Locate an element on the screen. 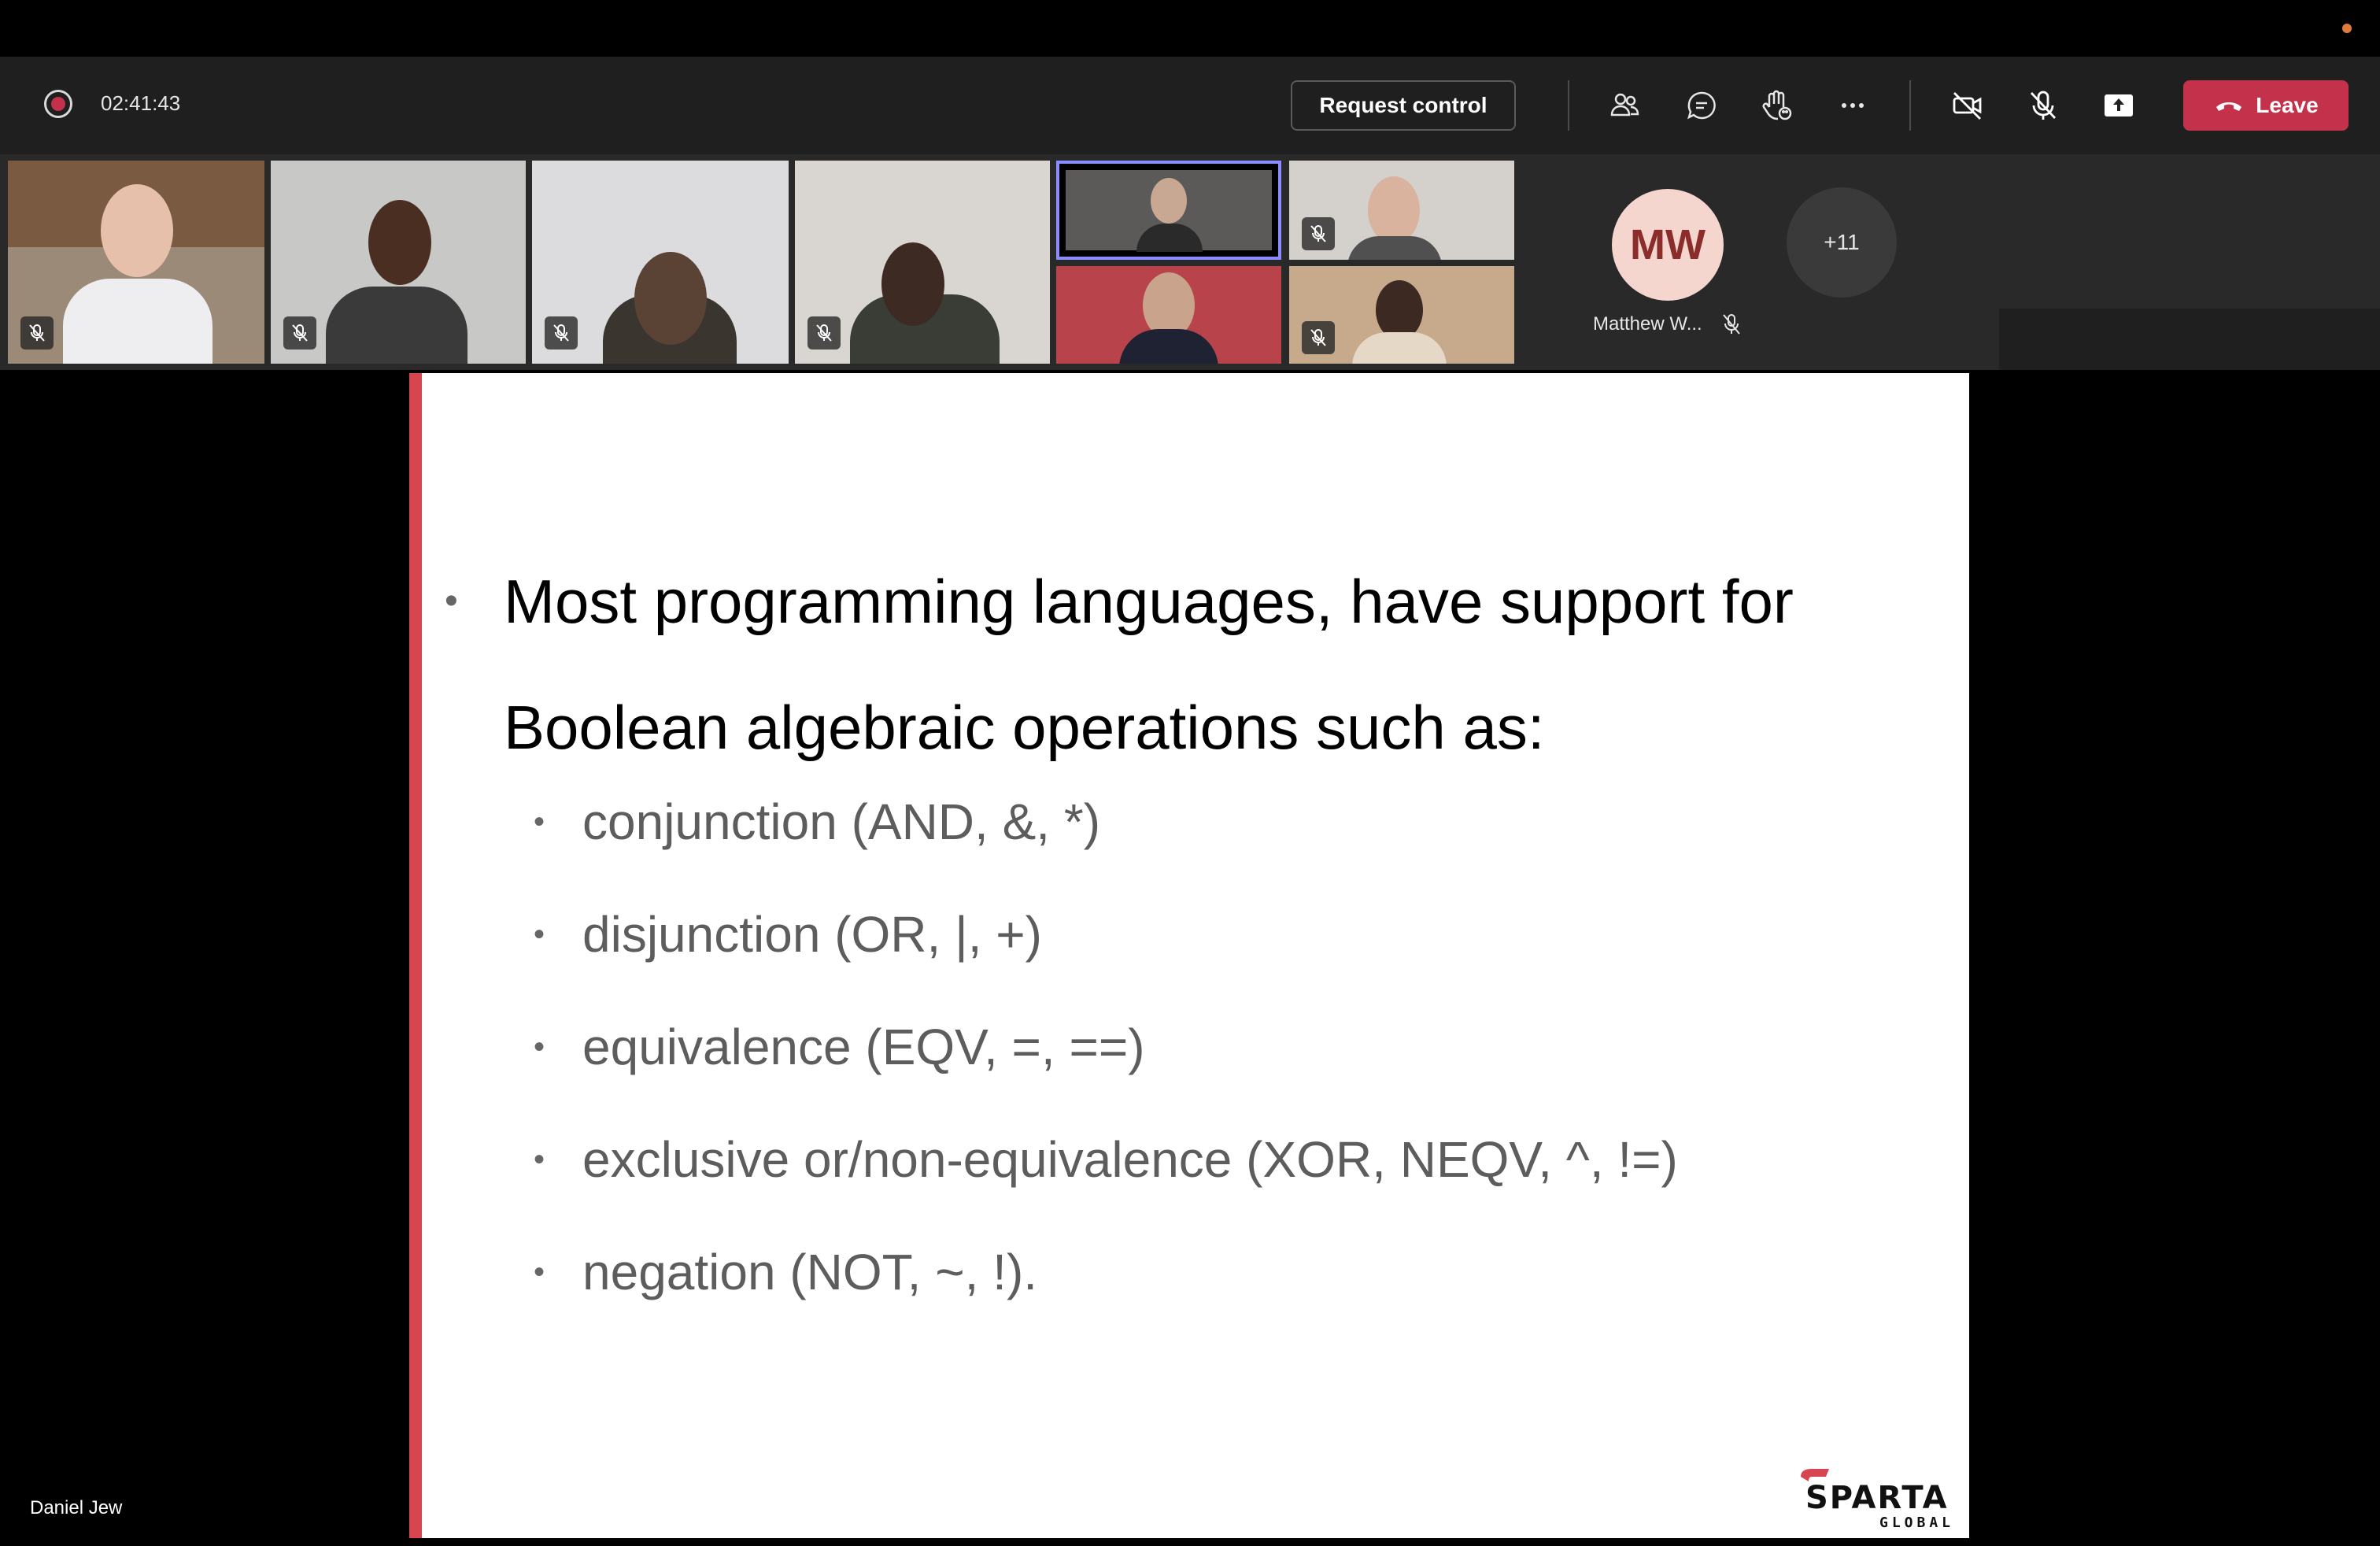 The image size is (2380, 1546). participant-avatar-mw: MW is located at coordinates (1668, 245).